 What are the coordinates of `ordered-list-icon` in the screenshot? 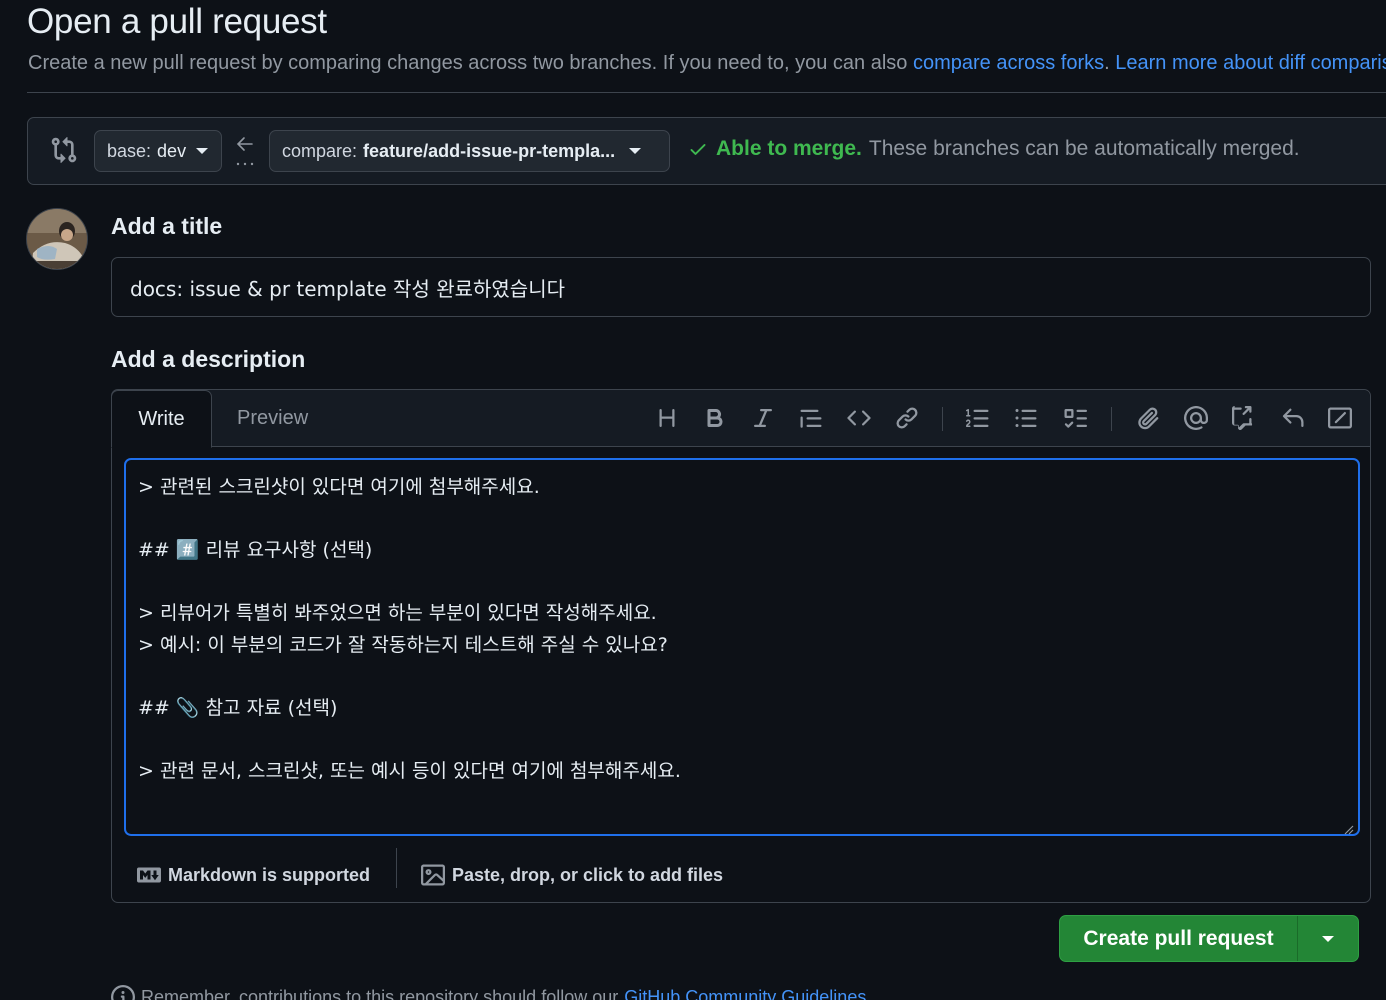 It's located at (978, 418).